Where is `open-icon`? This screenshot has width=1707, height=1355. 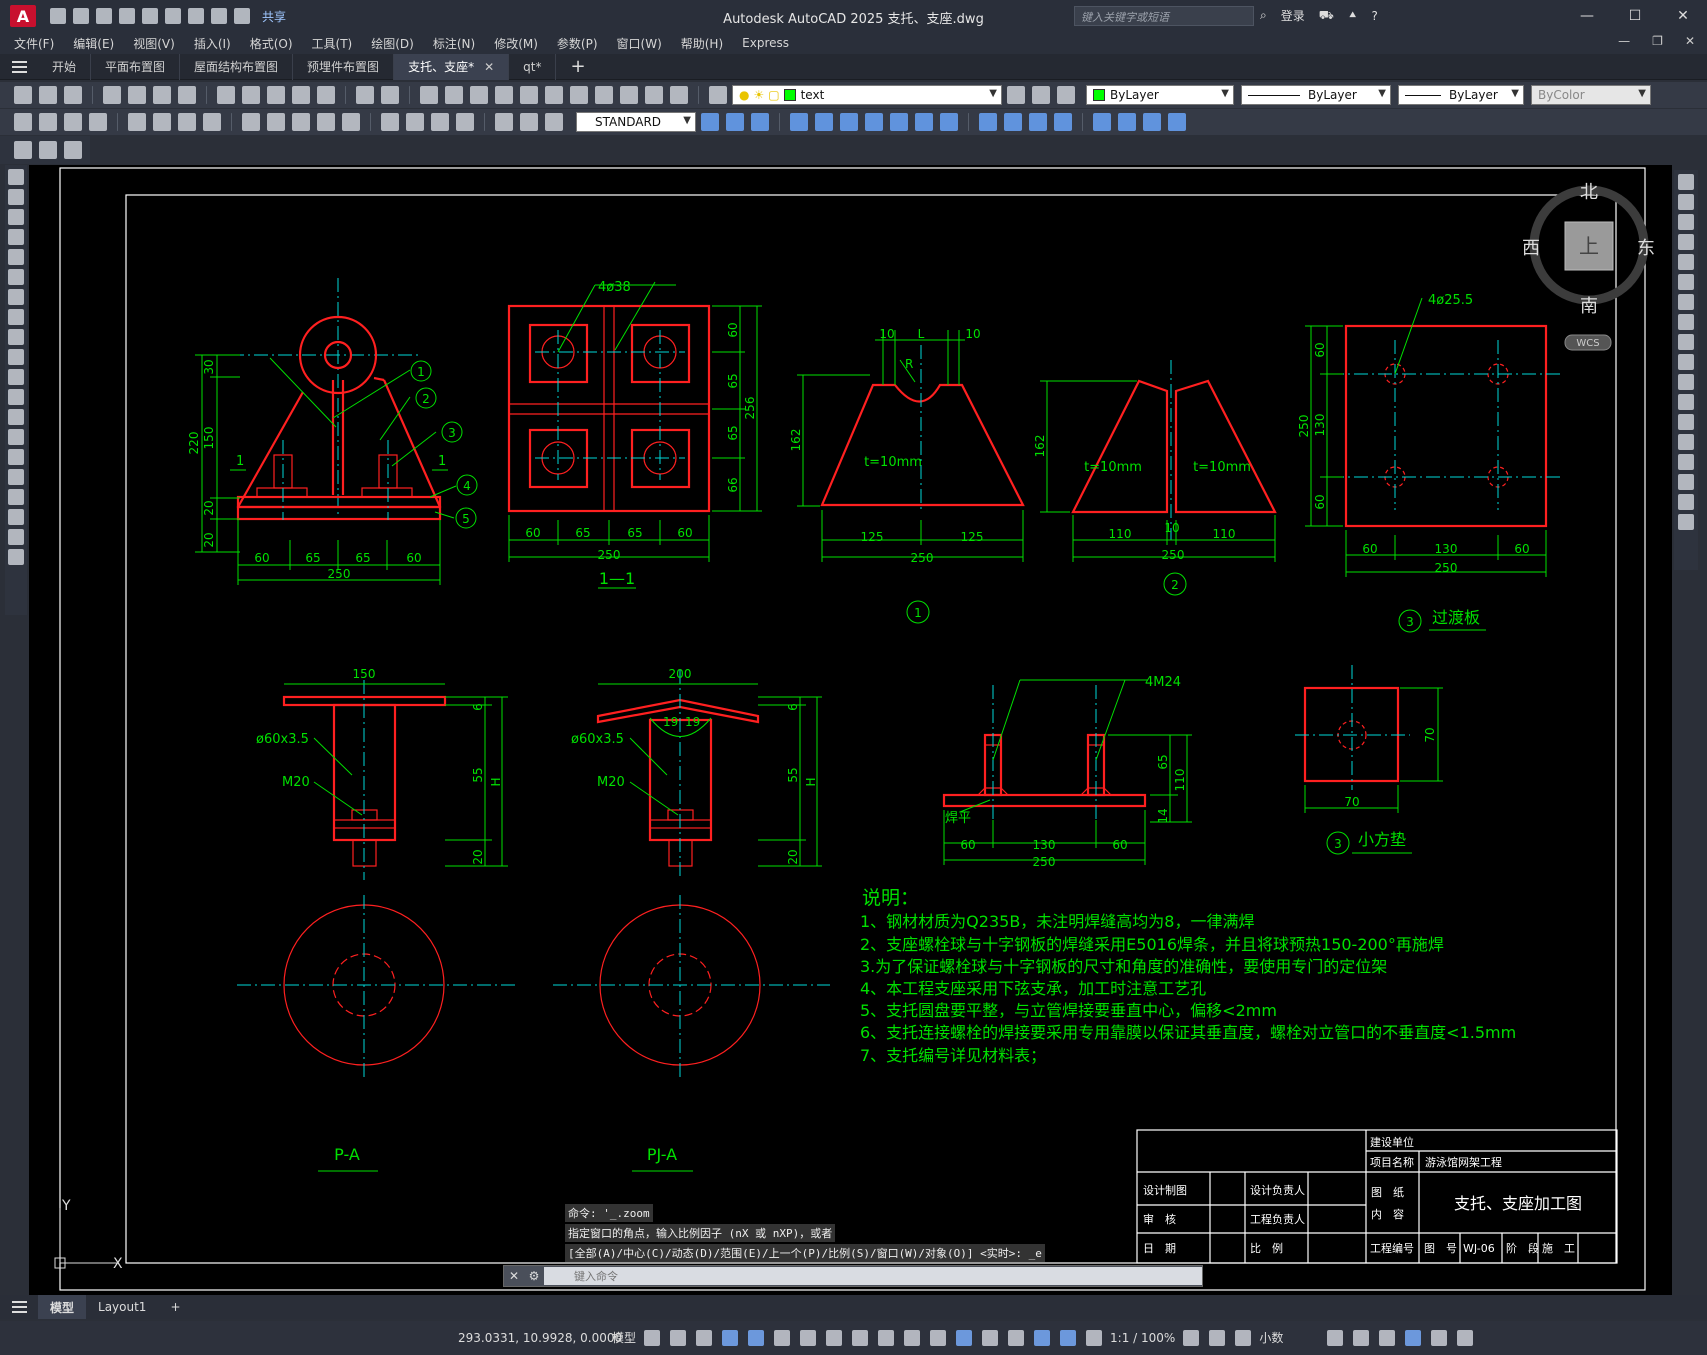 open-icon is located at coordinates (48, 95).